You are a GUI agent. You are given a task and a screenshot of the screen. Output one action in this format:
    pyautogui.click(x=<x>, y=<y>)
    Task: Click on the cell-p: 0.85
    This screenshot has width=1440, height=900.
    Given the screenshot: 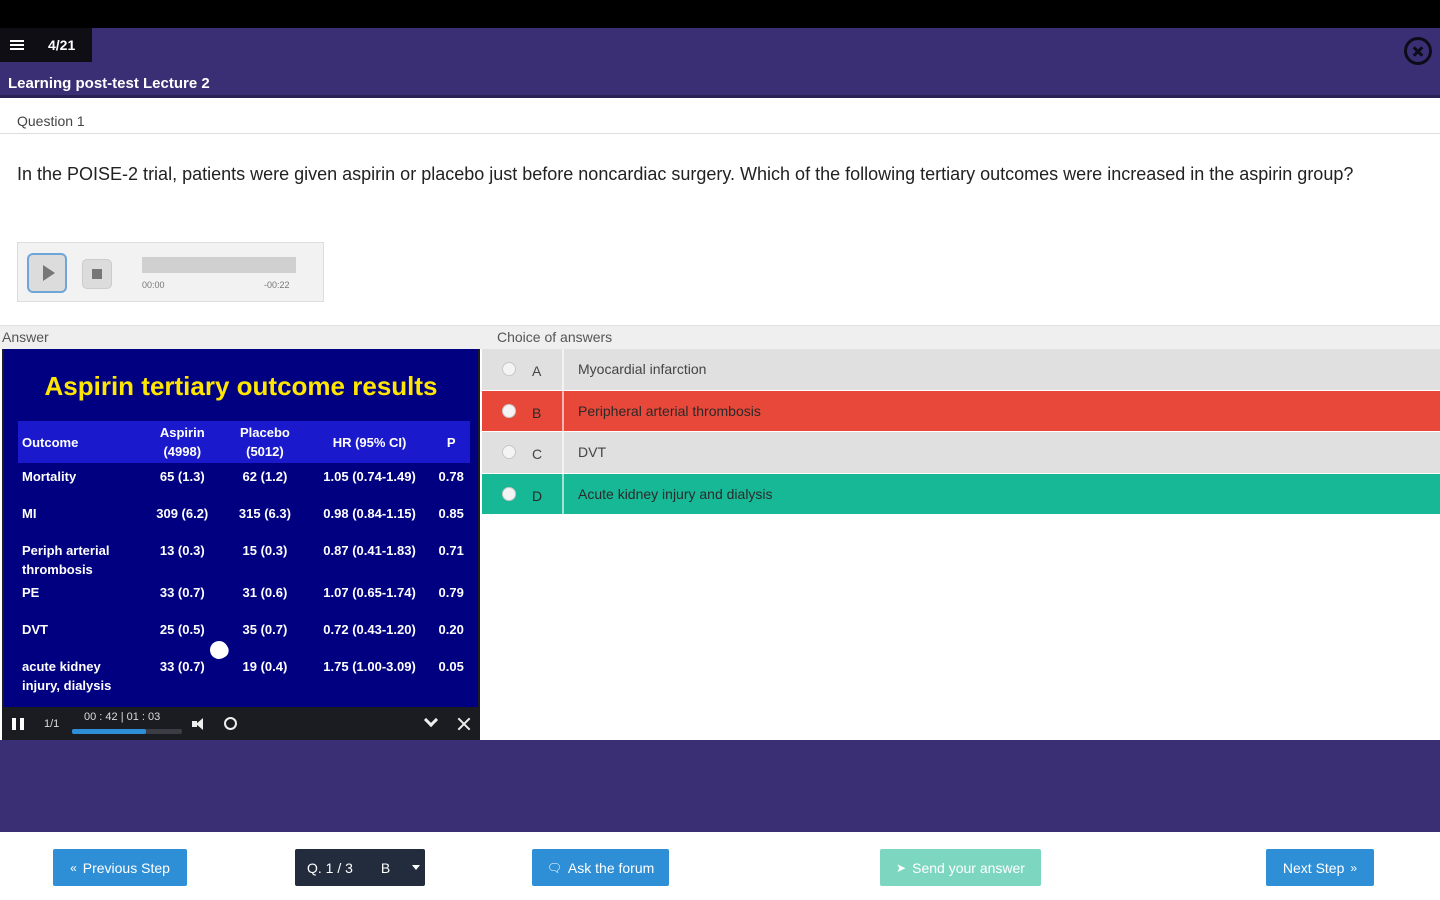 What is the action you would take?
    pyautogui.click(x=451, y=513)
    